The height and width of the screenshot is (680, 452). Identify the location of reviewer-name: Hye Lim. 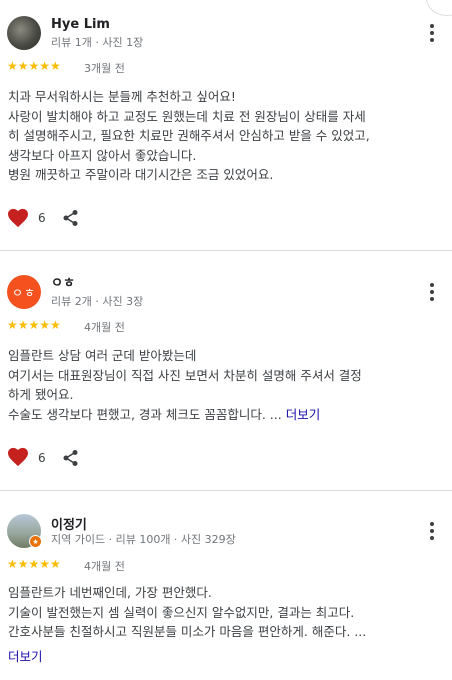
(80, 24).